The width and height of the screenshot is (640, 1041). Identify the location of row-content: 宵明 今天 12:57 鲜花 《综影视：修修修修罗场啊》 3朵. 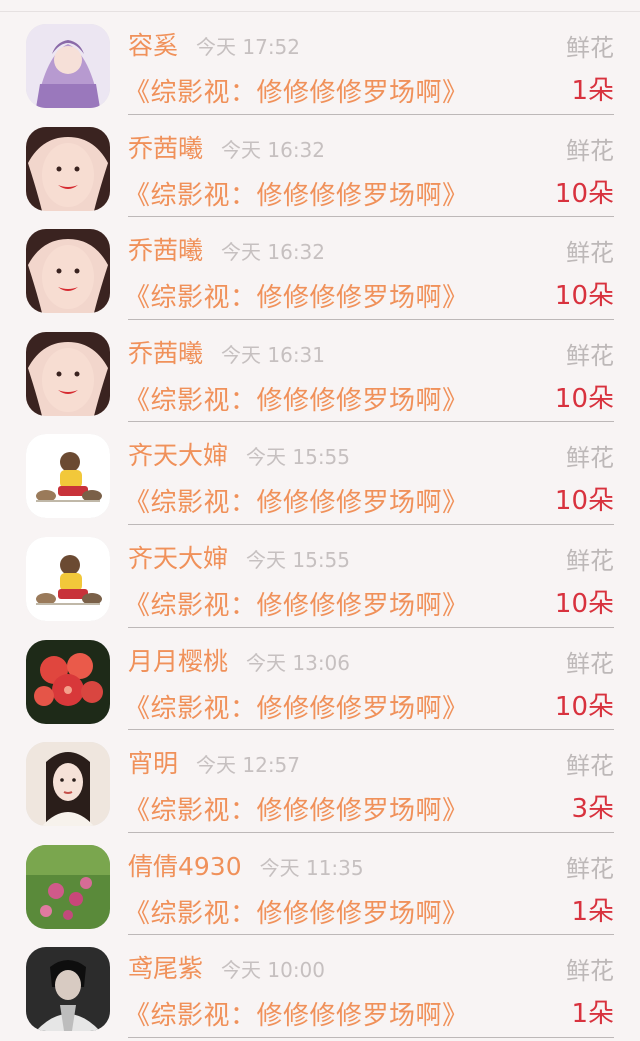
(369, 781).